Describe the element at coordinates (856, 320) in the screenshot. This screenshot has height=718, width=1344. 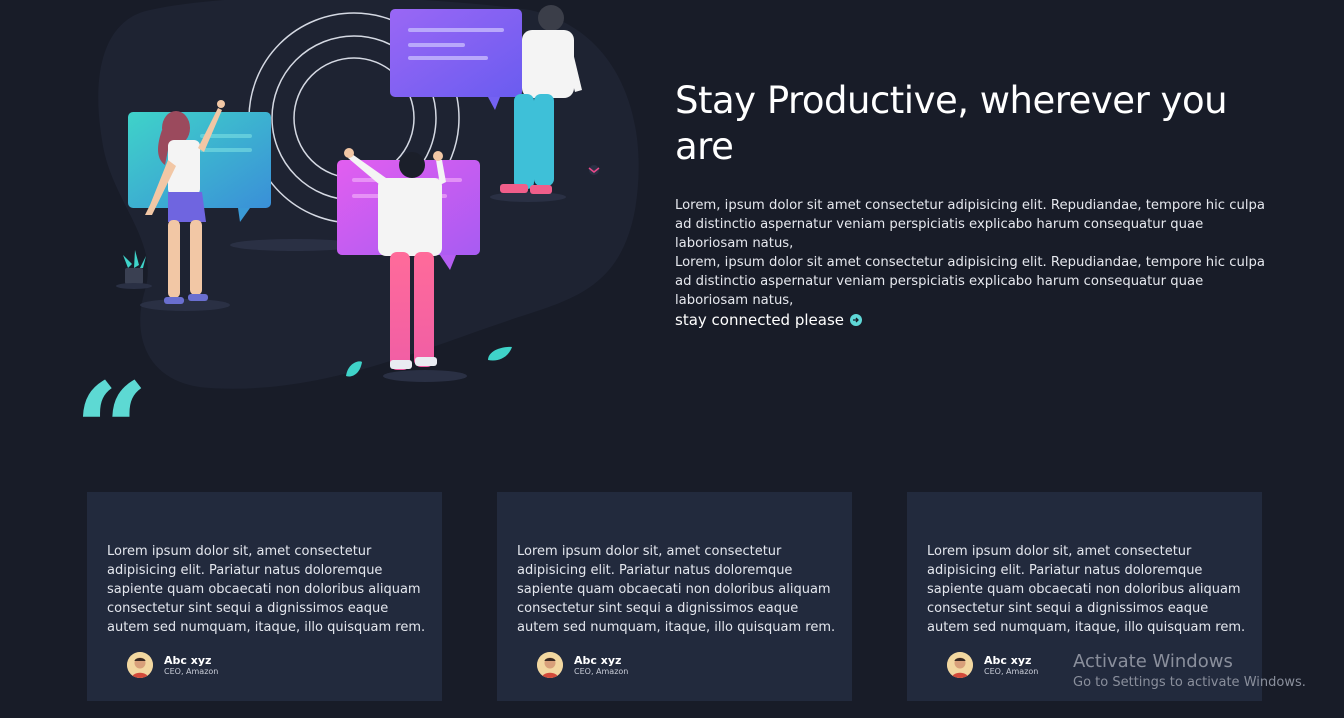
I see `arrow-right-circle-icon` at that location.